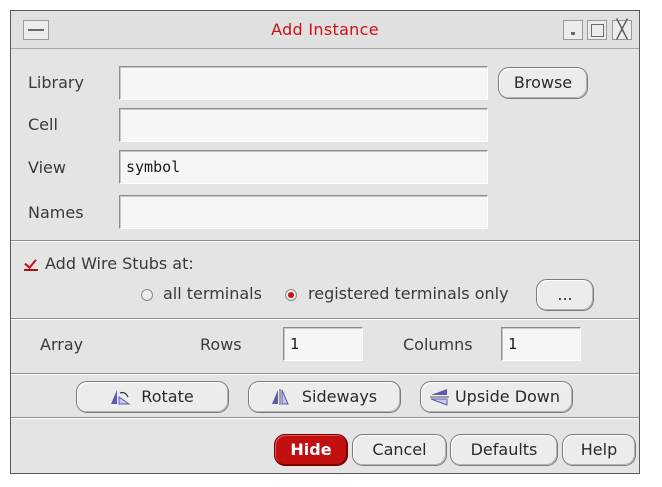  What do you see at coordinates (323, 344) in the screenshot?
I see `rows-field` at bounding box center [323, 344].